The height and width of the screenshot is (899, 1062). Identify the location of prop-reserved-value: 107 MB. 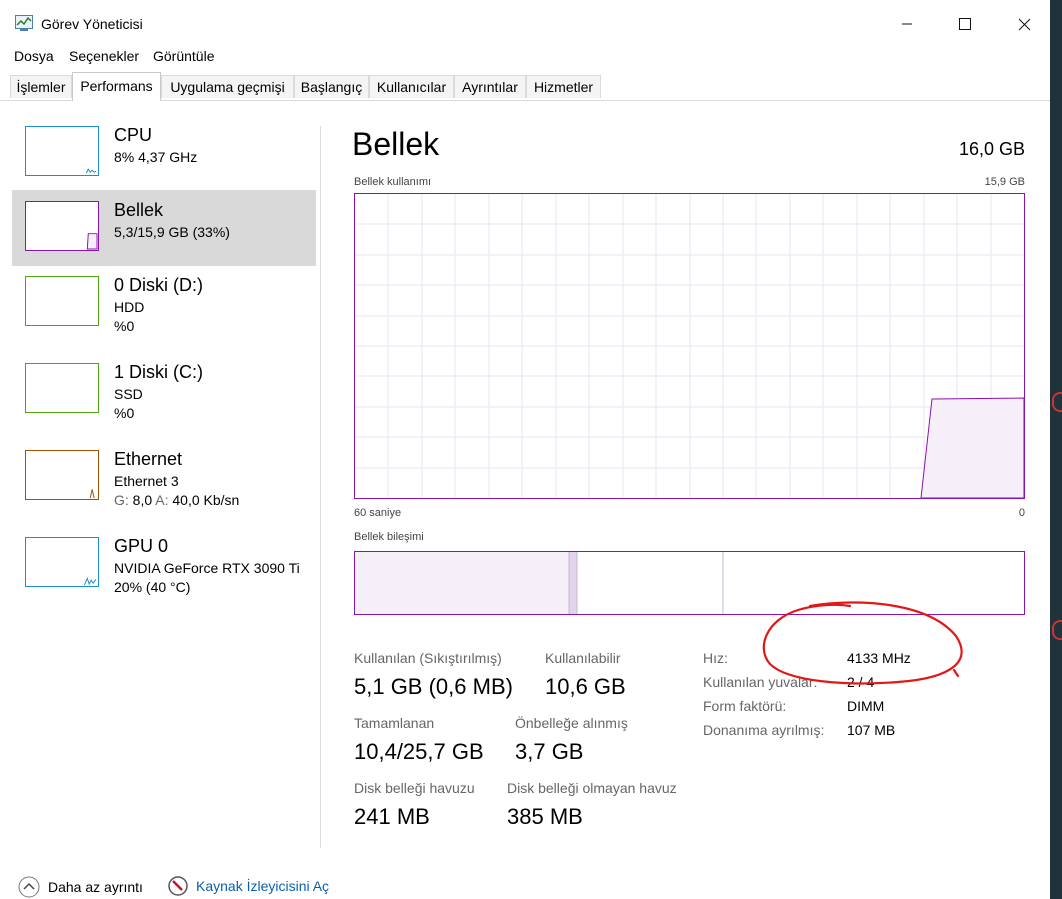
(871, 730).